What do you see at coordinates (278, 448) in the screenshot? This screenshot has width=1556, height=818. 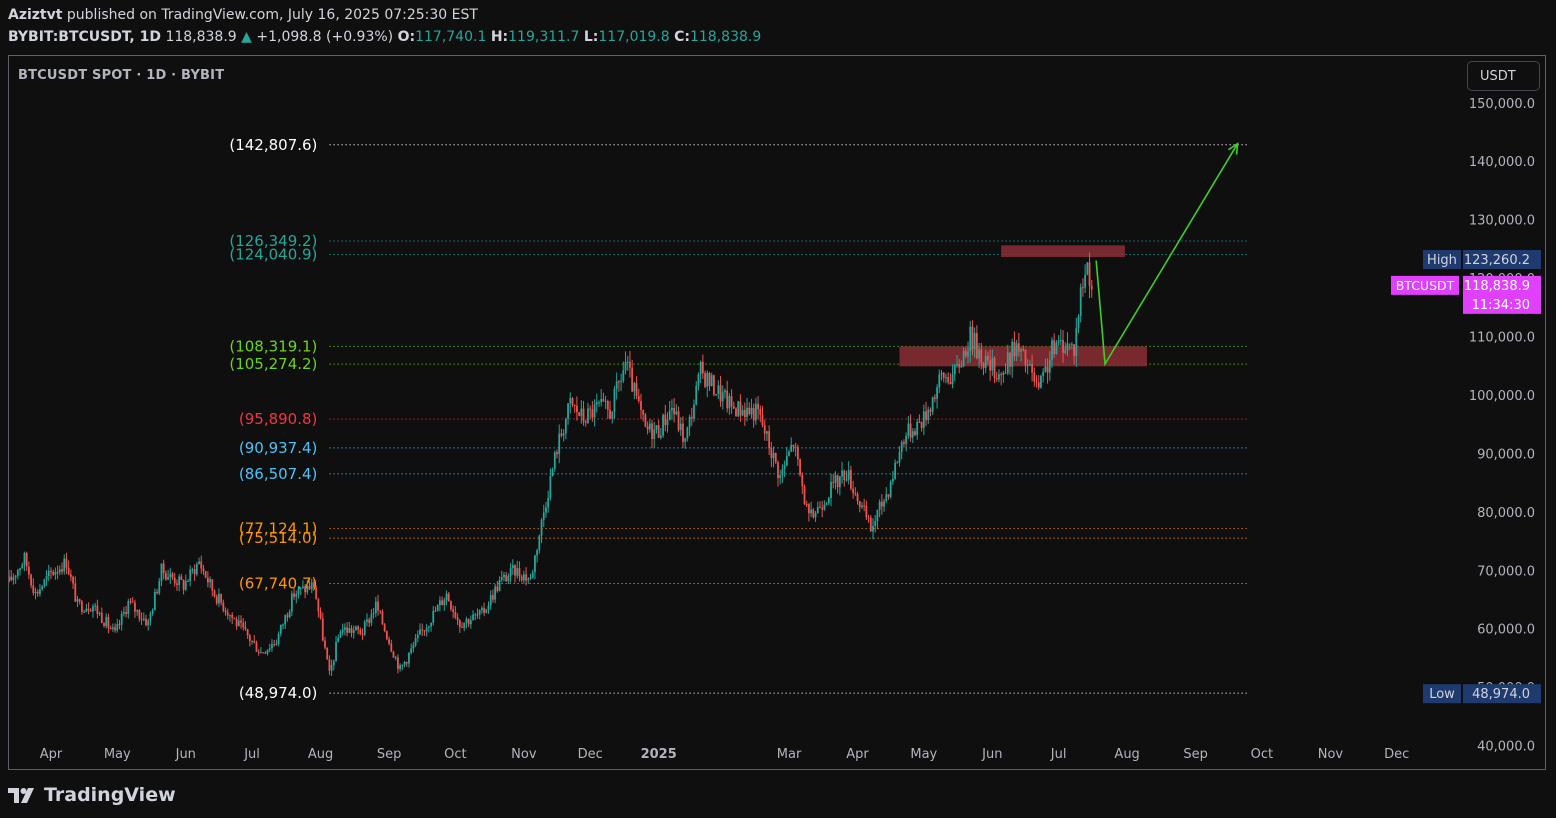 I see `level-label: (90,937.4)` at bounding box center [278, 448].